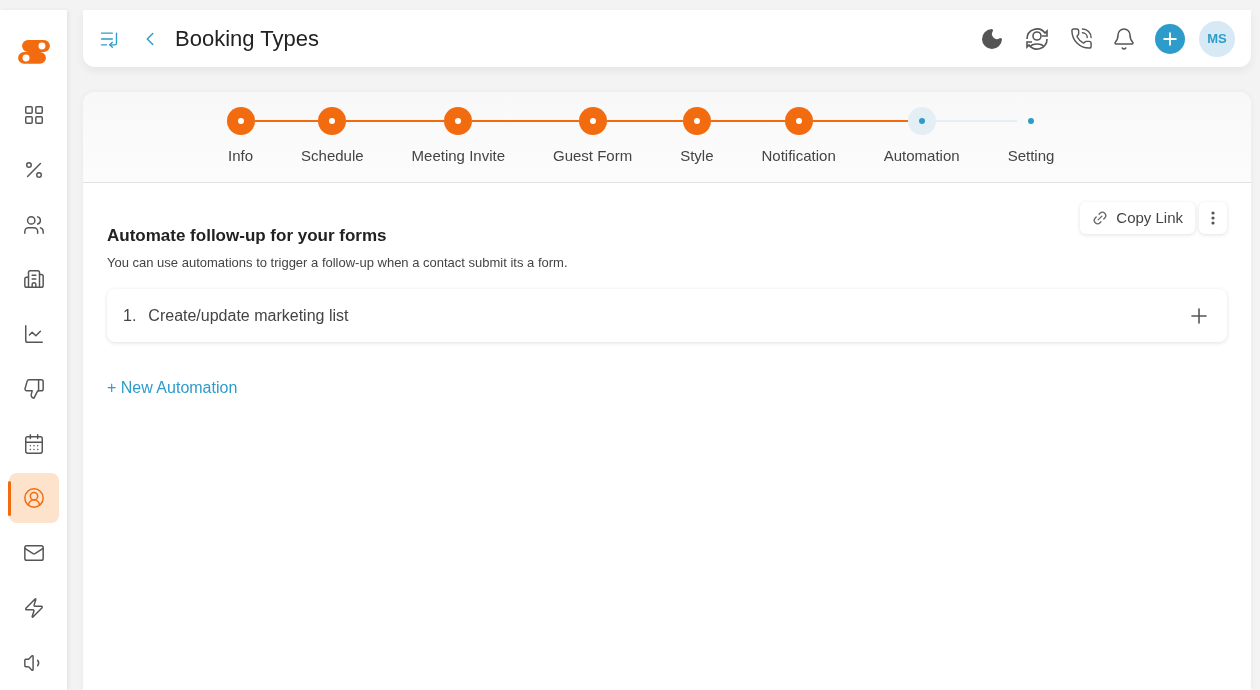 This screenshot has height=690, width=1260. I want to click on step-label: Info, so click(241, 156).